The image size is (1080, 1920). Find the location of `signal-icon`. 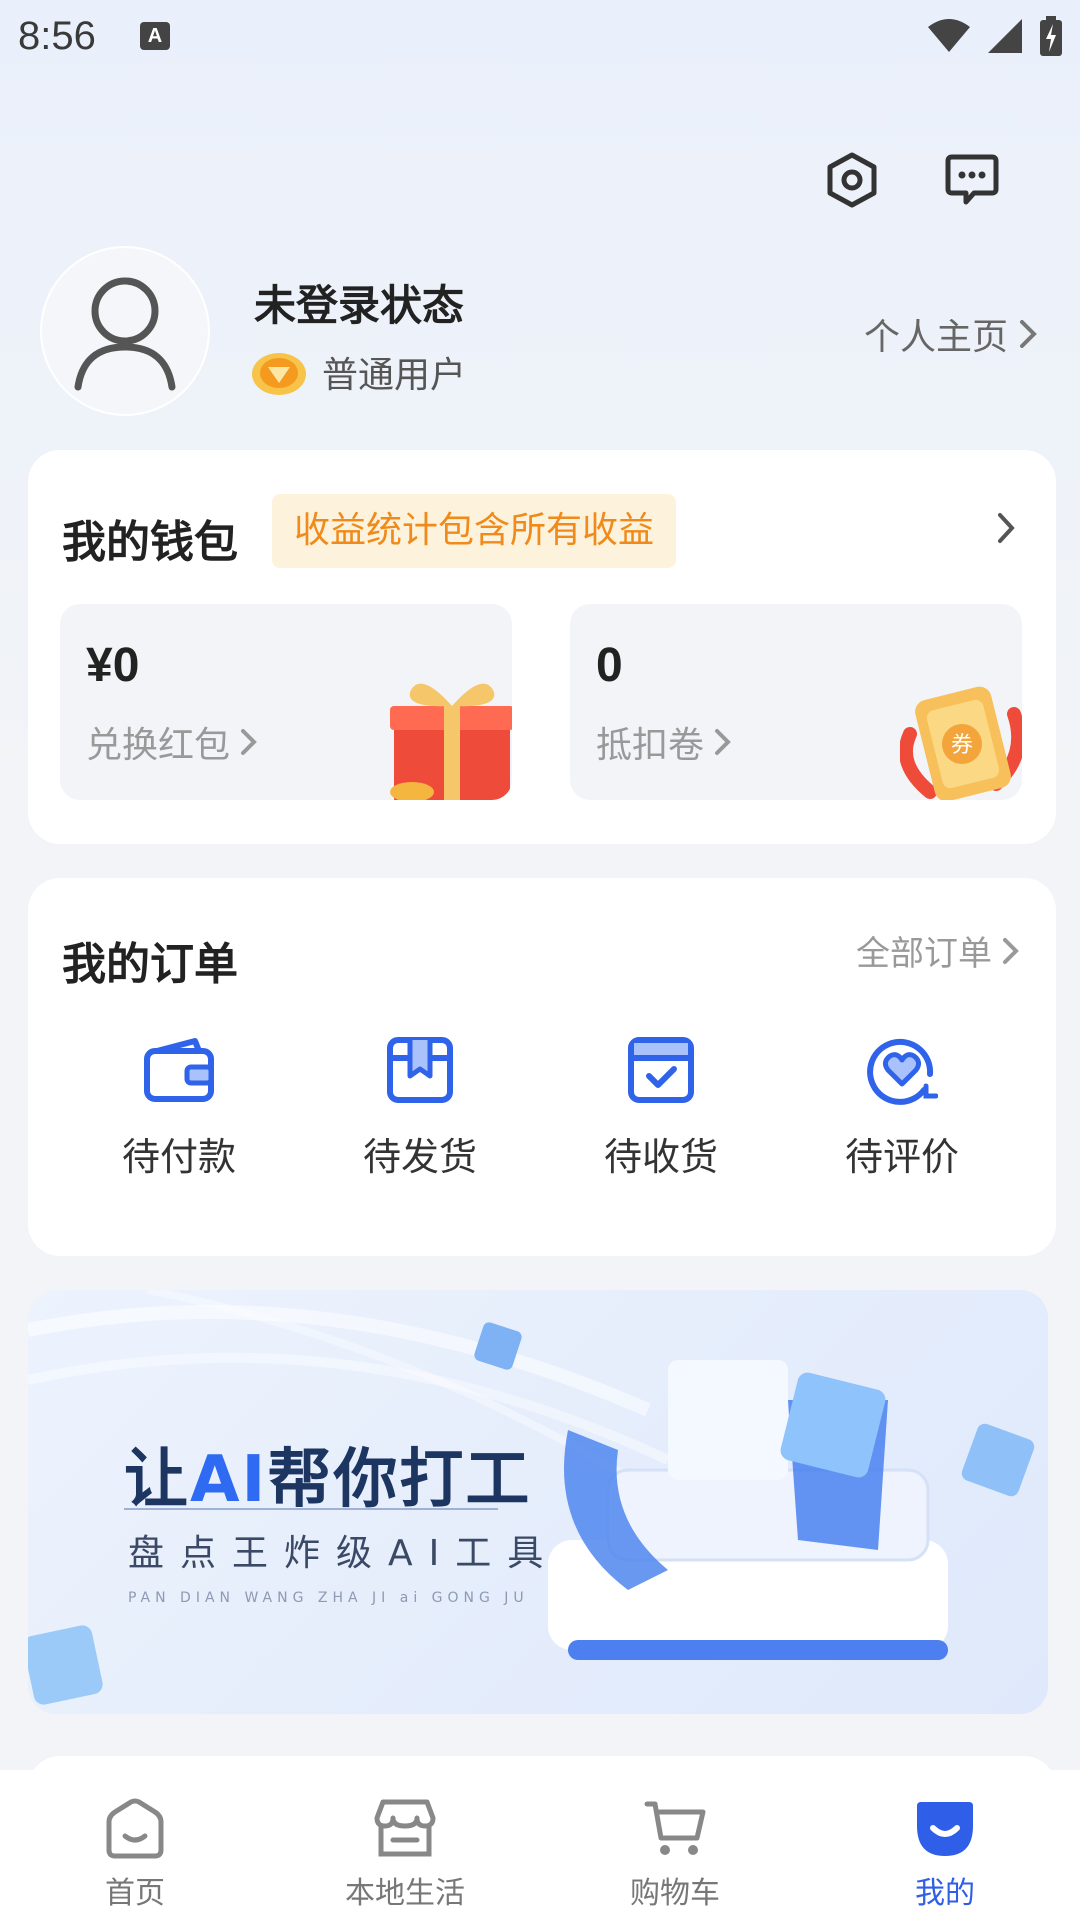

signal-icon is located at coordinates (1005, 36).